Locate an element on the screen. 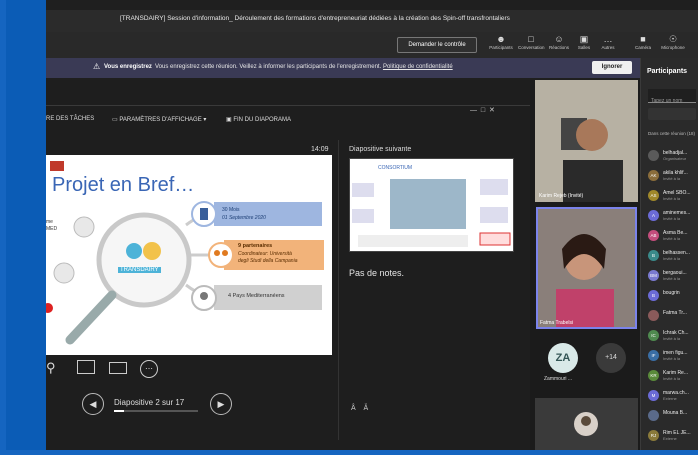  participants-label: Participants is located at coordinates (501, 47).